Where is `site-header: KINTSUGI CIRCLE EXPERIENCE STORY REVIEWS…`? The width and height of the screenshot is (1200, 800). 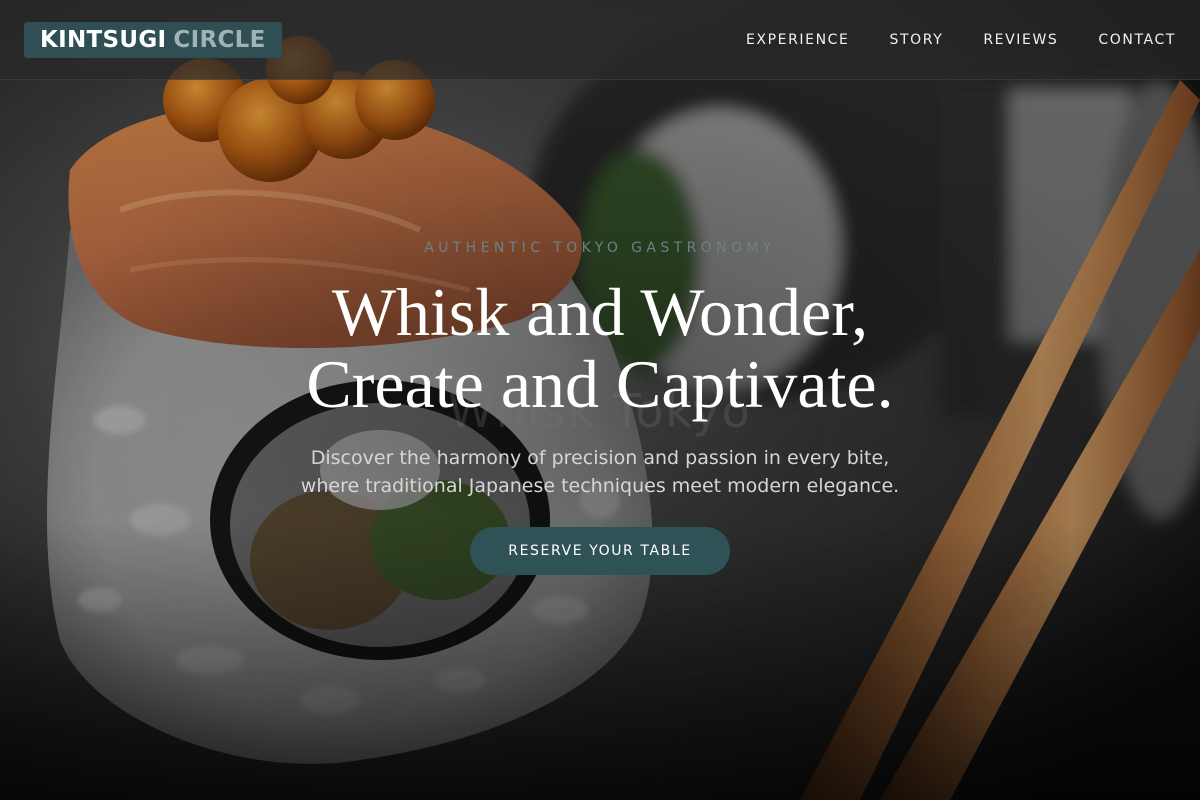
site-header: KINTSUGI CIRCLE EXPERIENCE STORY REVIEWS… is located at coordinates (600, 40).